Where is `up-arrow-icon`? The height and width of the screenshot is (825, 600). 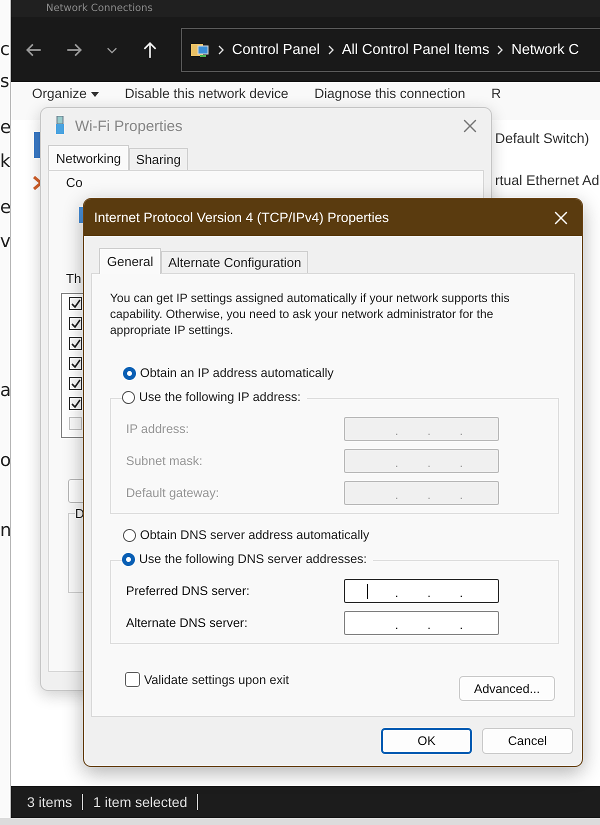 up-arrow-icon is located at coordinates (150, 49).